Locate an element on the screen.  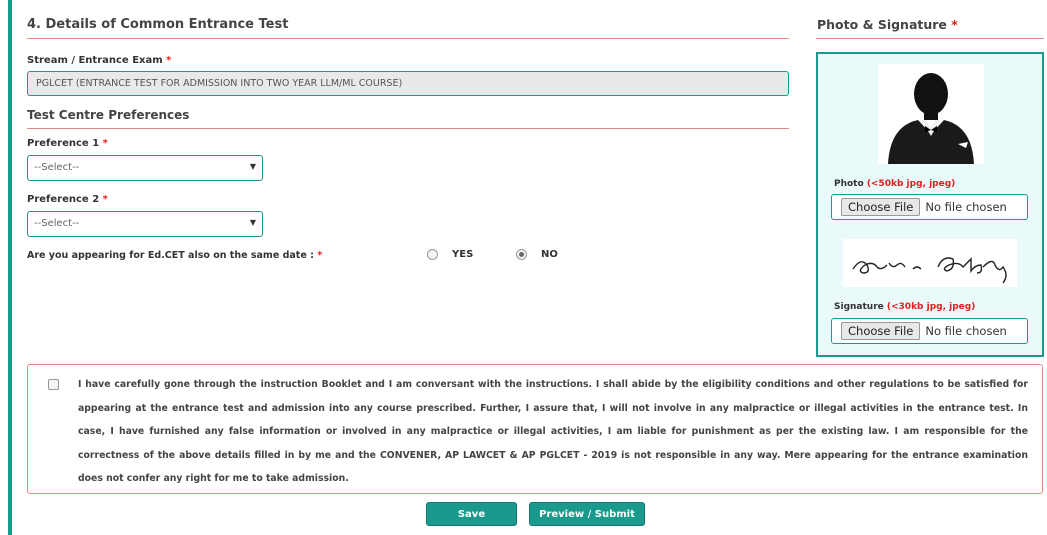
test-centre-divider is located at coordinates (408, 128).